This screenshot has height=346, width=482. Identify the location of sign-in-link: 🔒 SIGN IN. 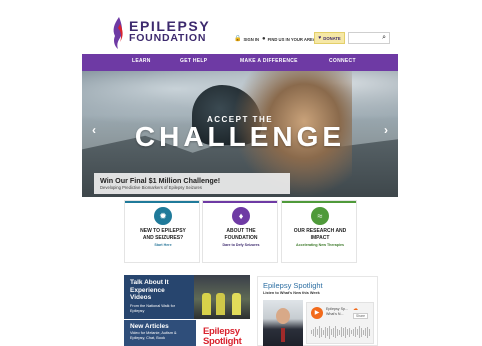
(246, 39).